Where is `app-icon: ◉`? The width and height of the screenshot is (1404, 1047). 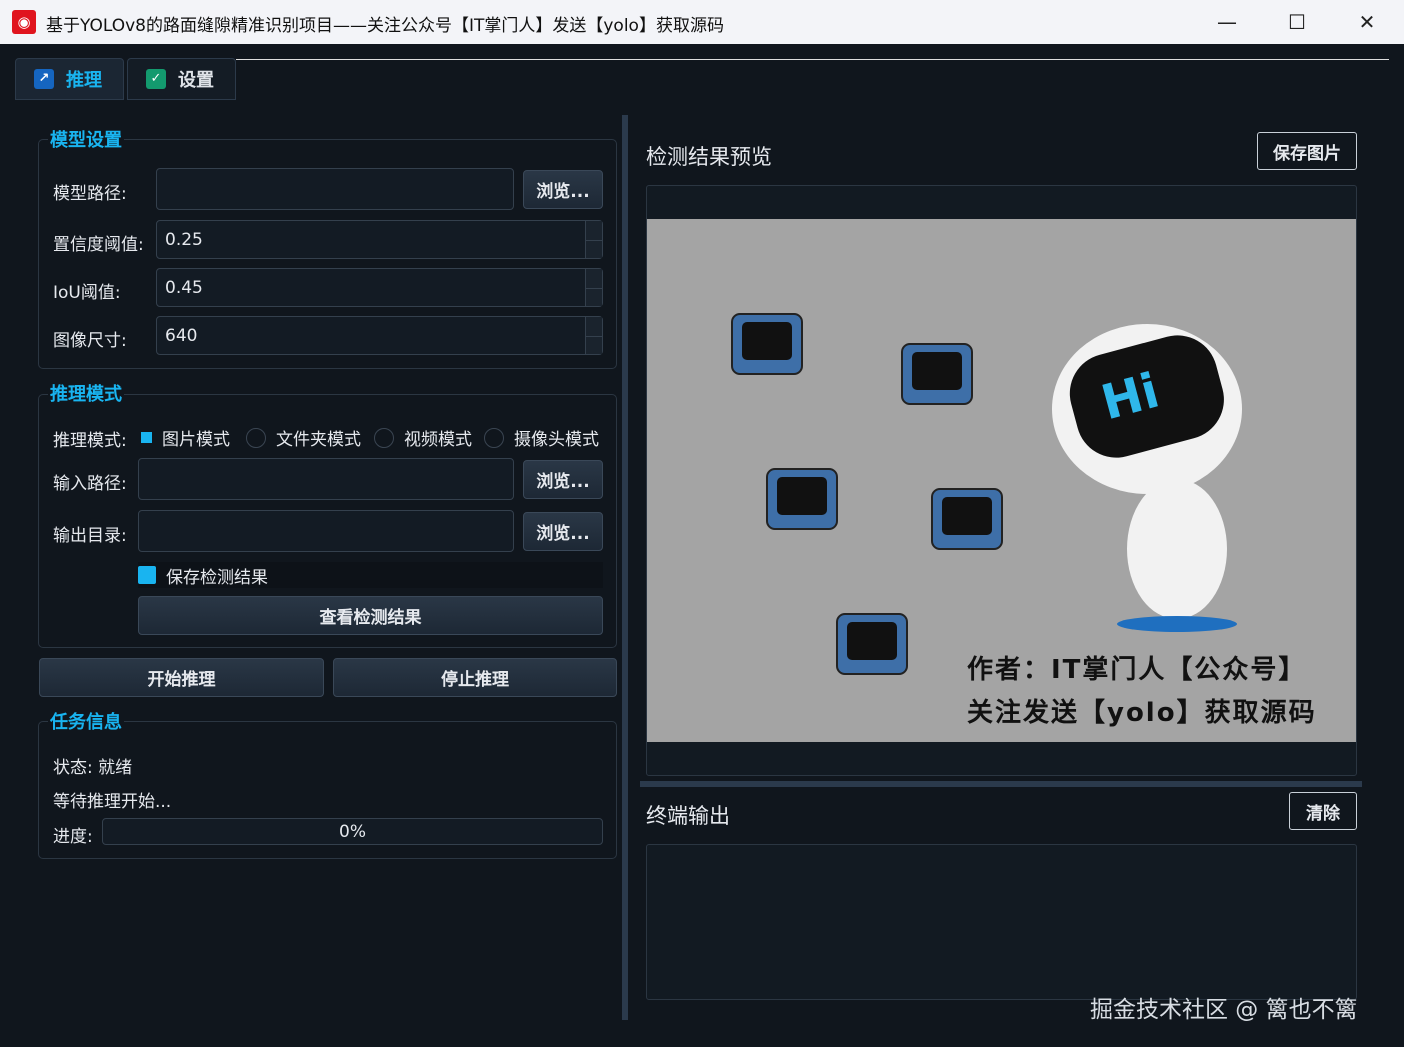
app-icon: ◉ is located at coordinates (24, 22).